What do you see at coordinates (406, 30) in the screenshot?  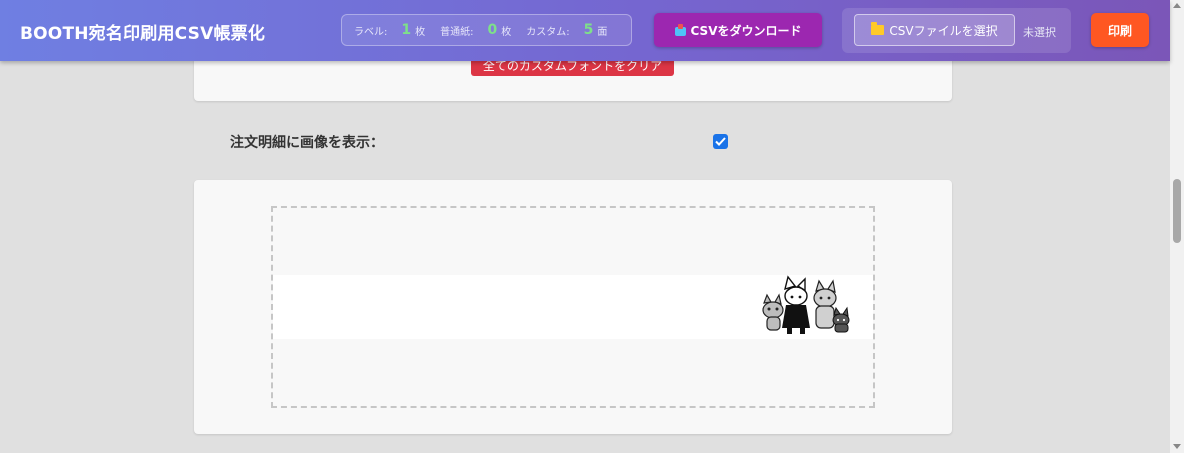 I see `count-value: 1` at bounding box center [406, 30].